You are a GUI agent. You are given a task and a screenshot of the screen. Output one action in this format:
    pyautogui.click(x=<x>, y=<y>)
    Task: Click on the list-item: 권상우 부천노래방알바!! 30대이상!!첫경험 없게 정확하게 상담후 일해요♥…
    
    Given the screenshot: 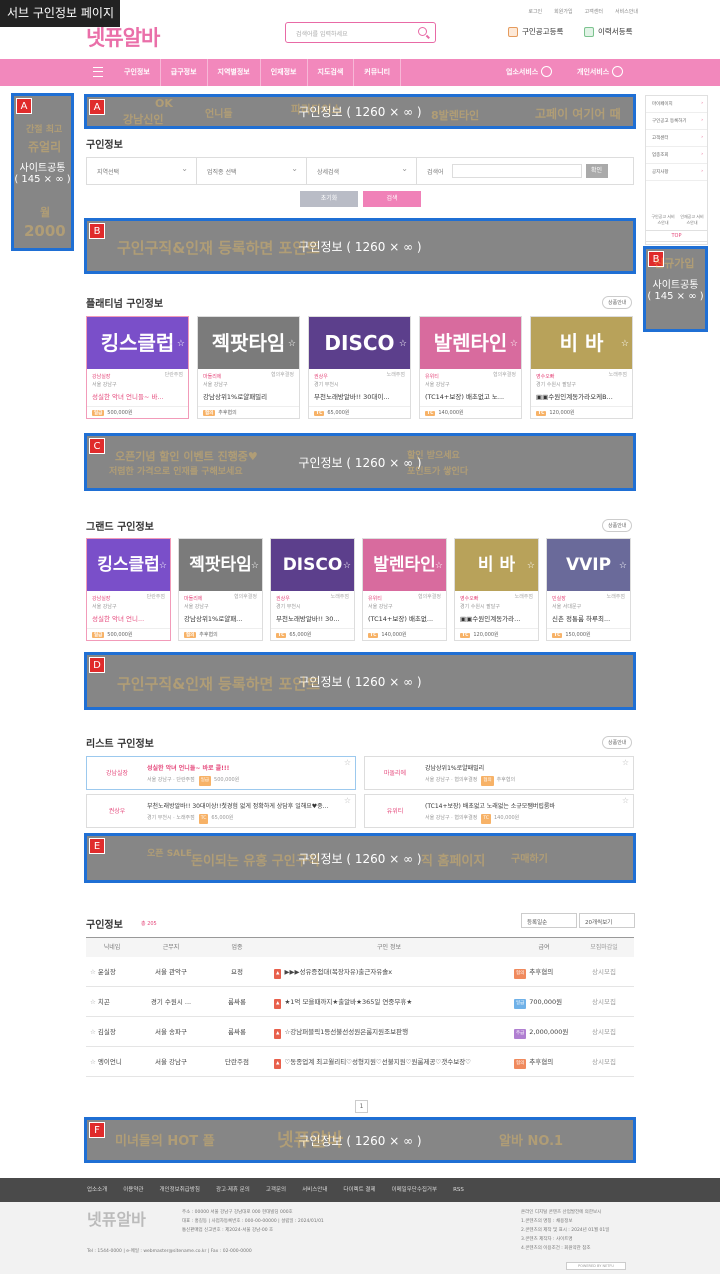 What is the action you would take?
    pyautogui.click(x=221, y=811)
    